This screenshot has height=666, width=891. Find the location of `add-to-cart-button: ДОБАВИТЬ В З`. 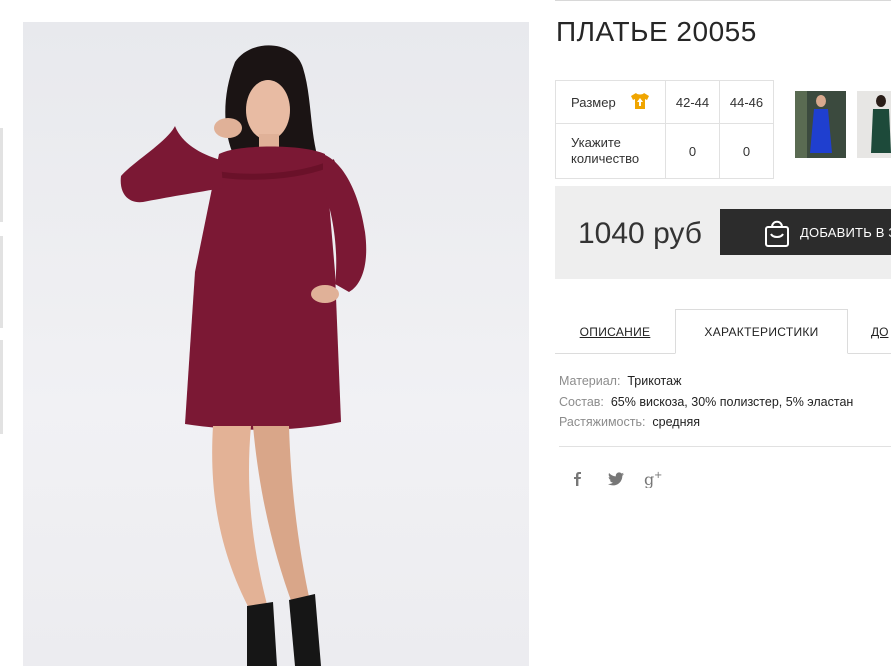

add-to-cart-button: ДОБАВИТЬ В З is located at coordinates (805, 232).